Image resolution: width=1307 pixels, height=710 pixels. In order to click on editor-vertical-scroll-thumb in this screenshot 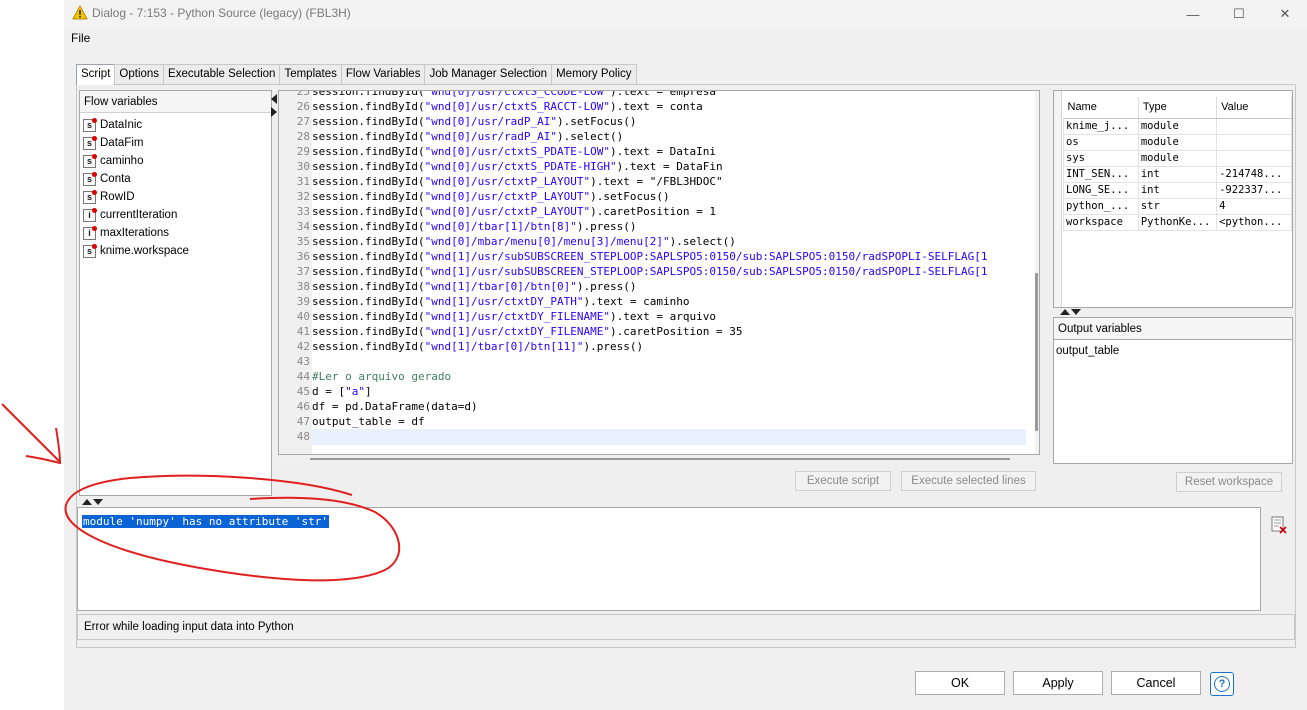, I will do `click(1036, 352)`.